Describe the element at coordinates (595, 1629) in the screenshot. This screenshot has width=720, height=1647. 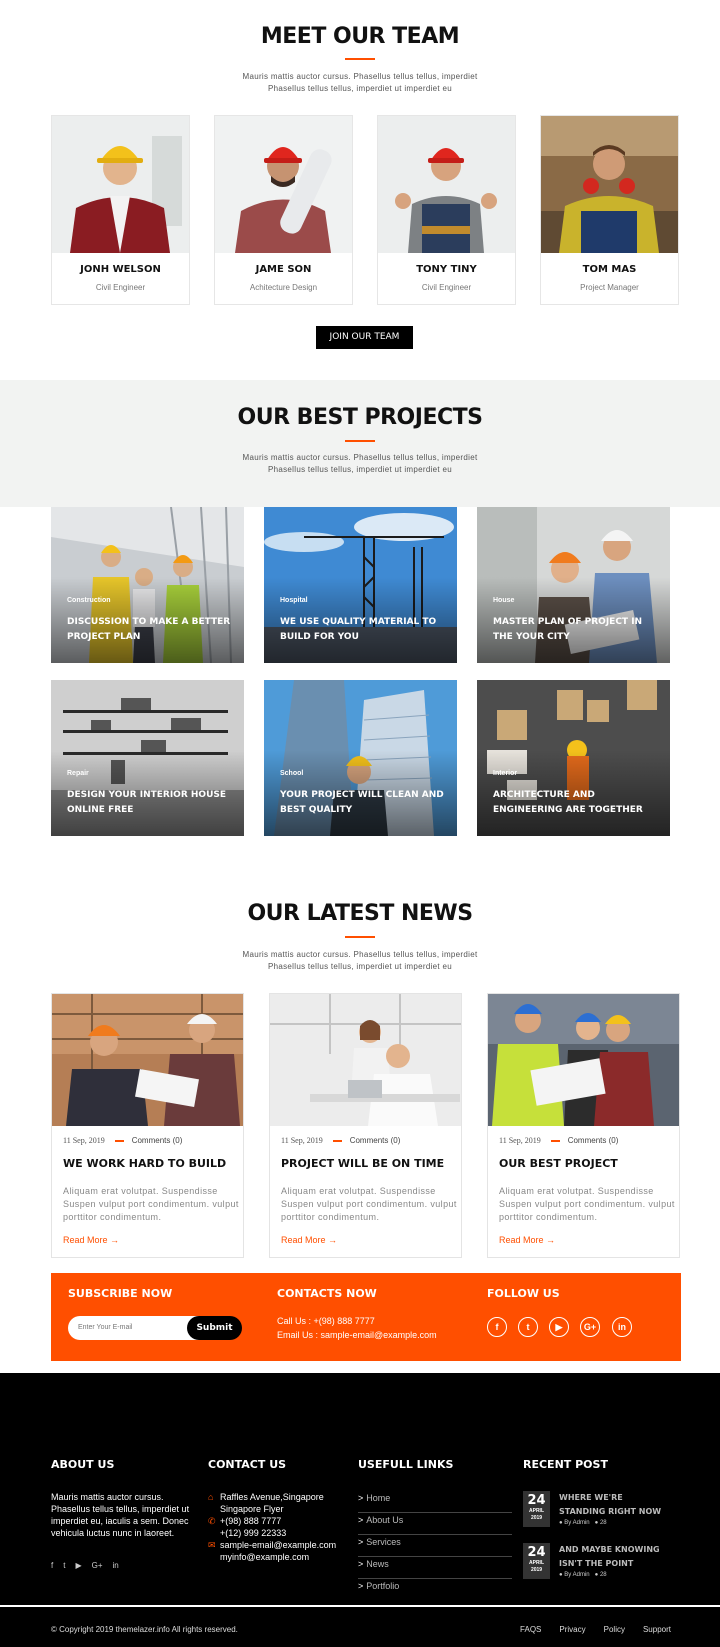
I see `footer-bottom-links: FAQS Privacy Policy Support` at that location.